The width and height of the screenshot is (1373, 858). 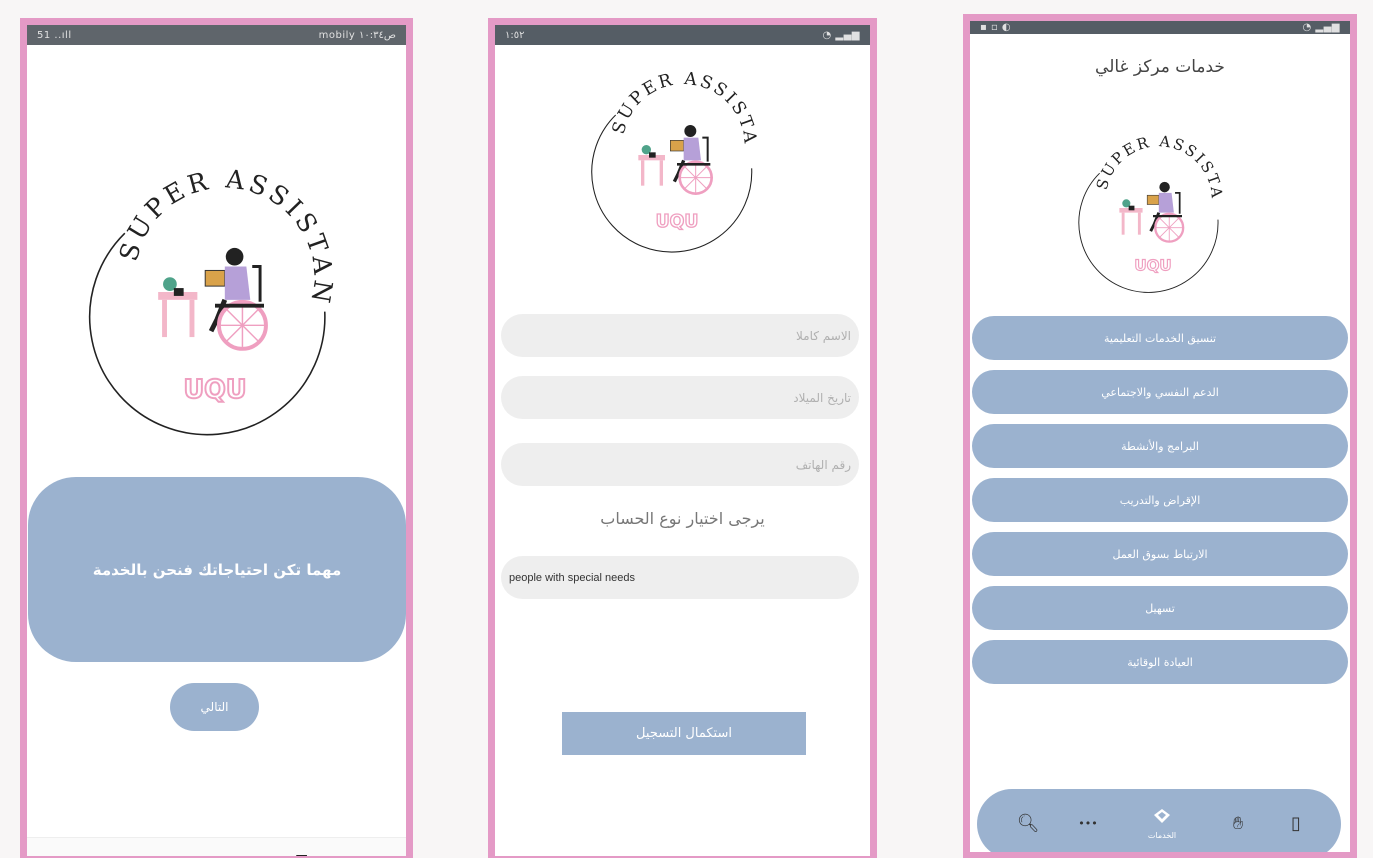 What do you see at coordinates (1296, 820) in the screenshot?
I see `map-icon: ▯` at bounding box center [1296, 820].